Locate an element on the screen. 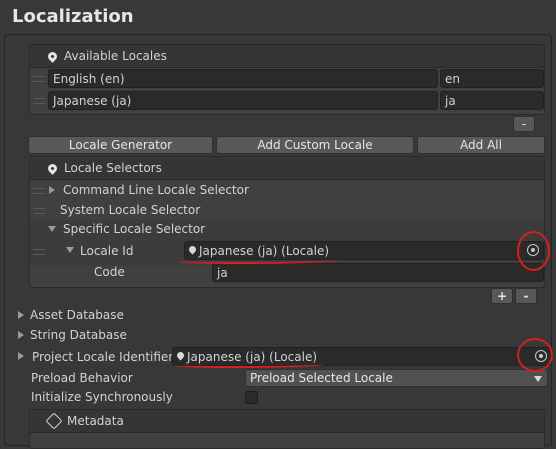 This screenshot has width=556, height=449. command-line-selector-label: Command Line Locale Selector is located at coordinates (156, 190).